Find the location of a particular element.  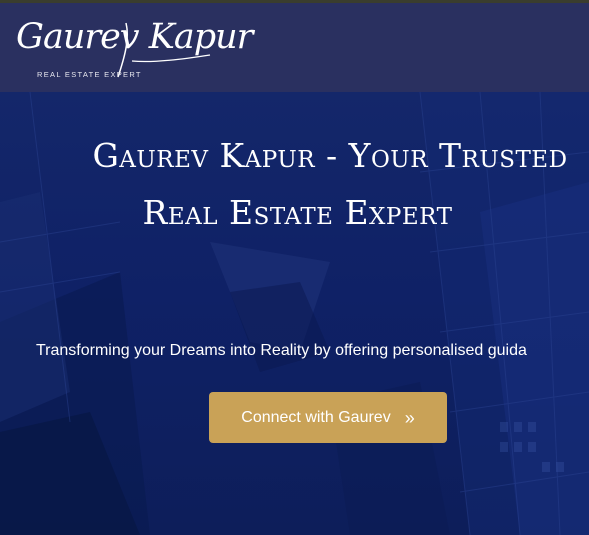

hero-title-line-1: Gaurev Kapur - Your Trusted is located at coordinates (330, 155).